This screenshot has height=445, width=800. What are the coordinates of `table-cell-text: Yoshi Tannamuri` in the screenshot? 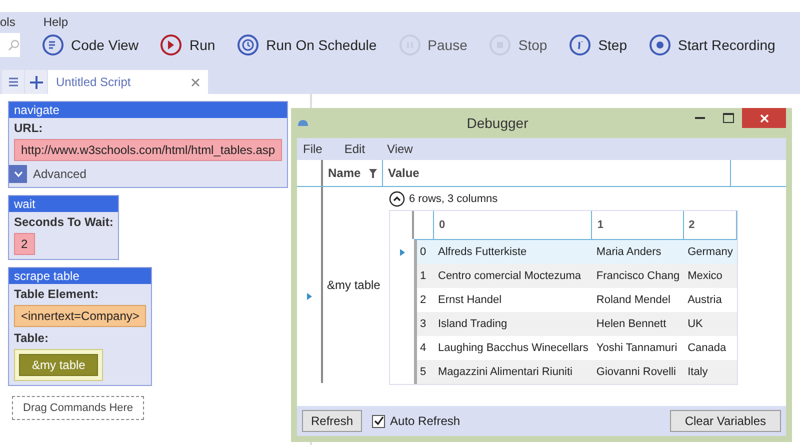 It's located at (636, 348).